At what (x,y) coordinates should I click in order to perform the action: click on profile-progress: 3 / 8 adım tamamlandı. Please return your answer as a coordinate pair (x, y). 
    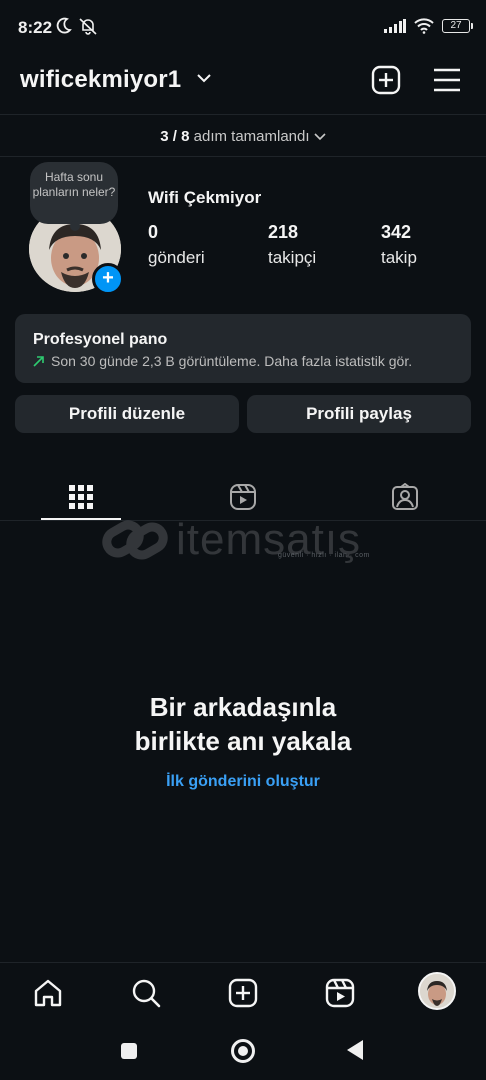
    Looking at the image, I should click on (243, 136).